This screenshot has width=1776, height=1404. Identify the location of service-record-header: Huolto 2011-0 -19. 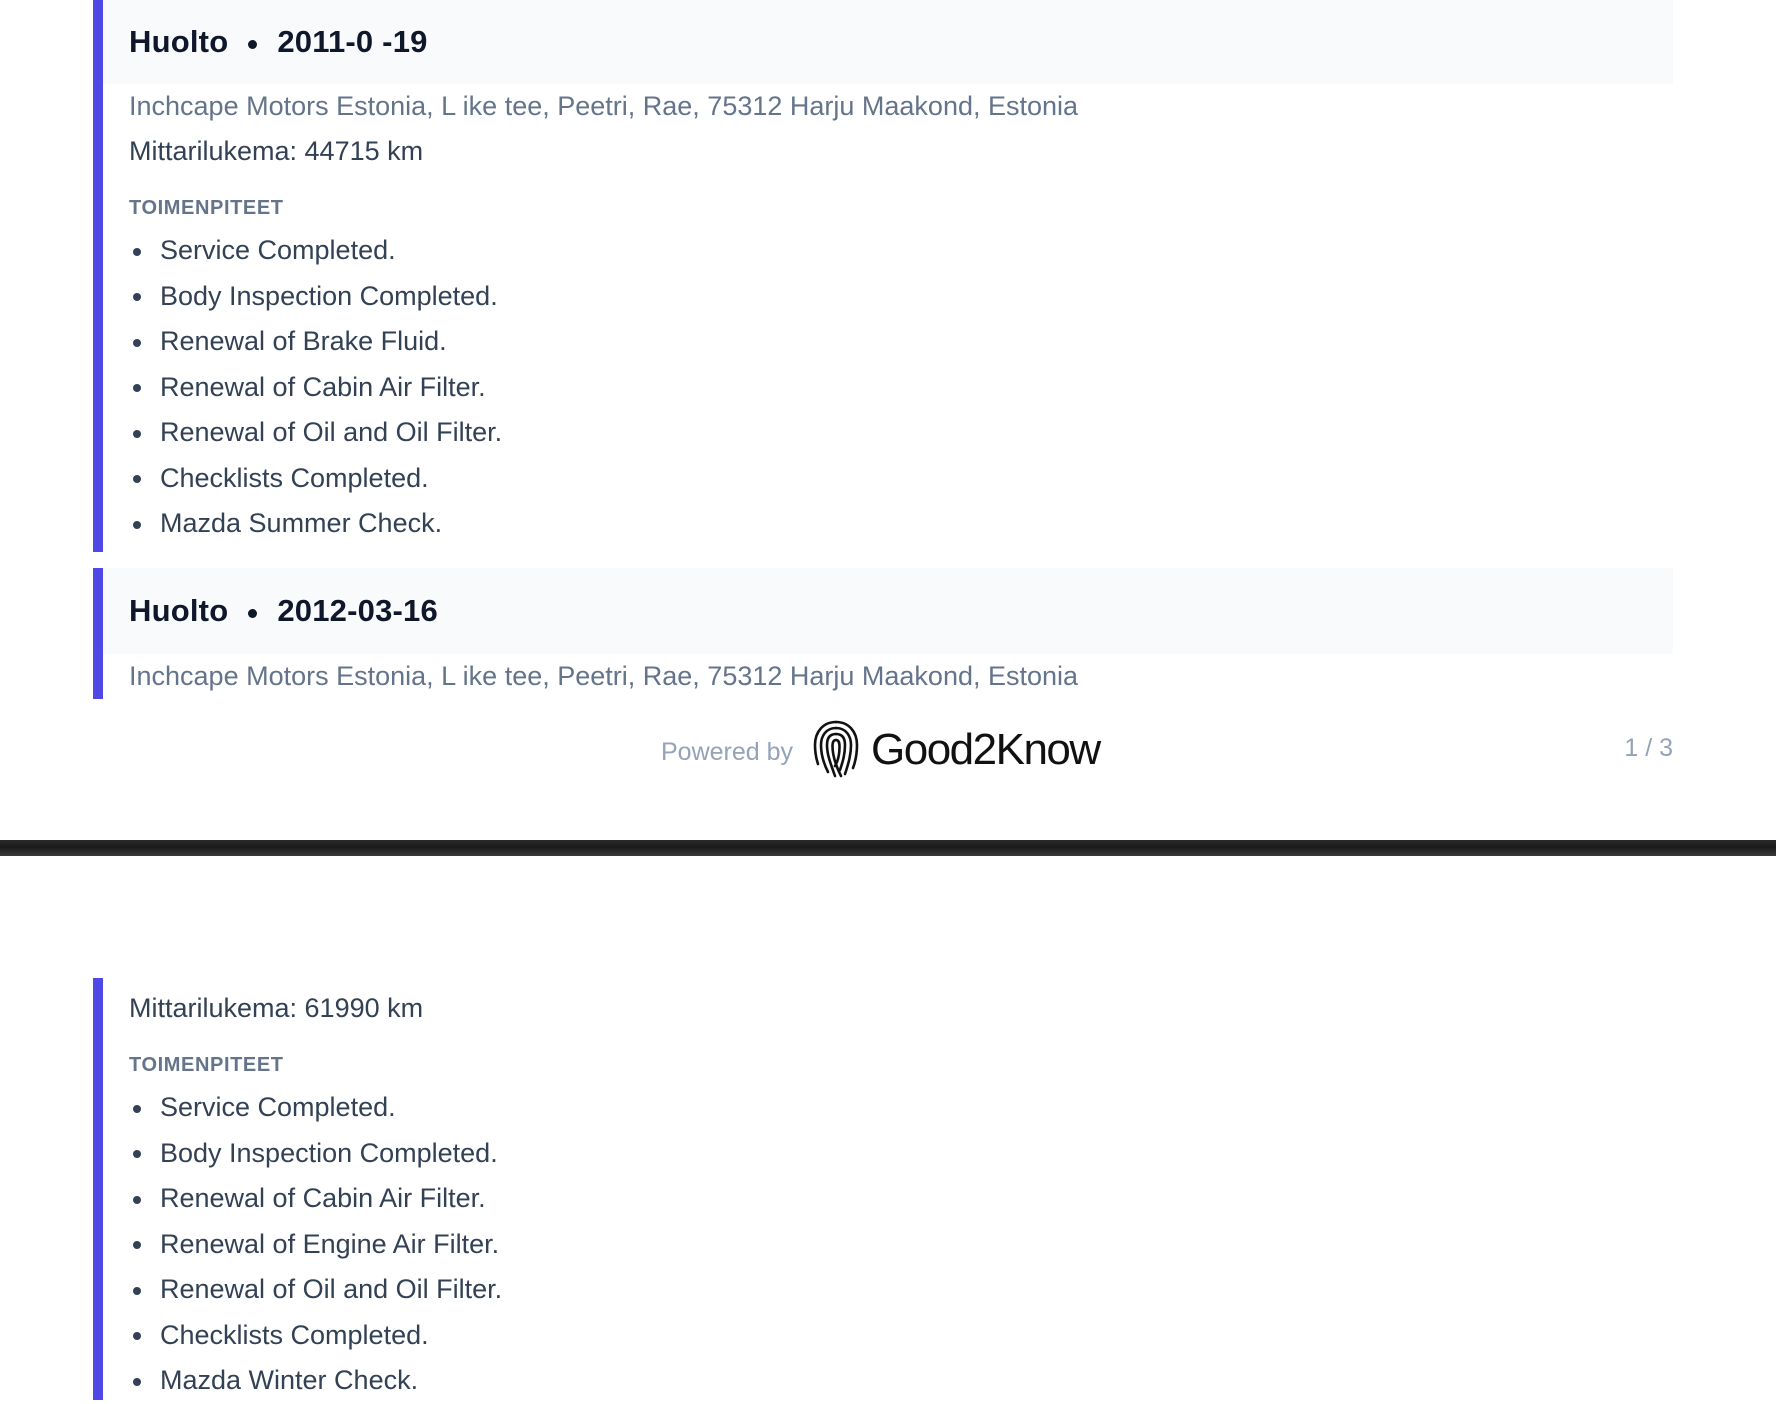
(888, 42).